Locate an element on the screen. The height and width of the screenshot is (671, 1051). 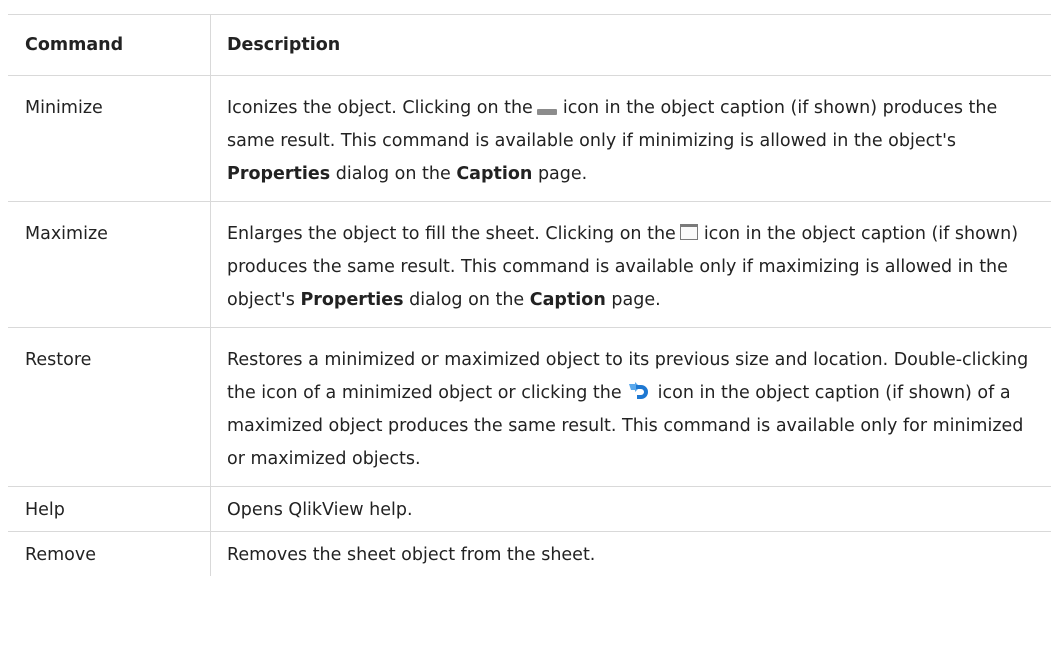
column-header-command: Command is located at coordinates (109, 45).